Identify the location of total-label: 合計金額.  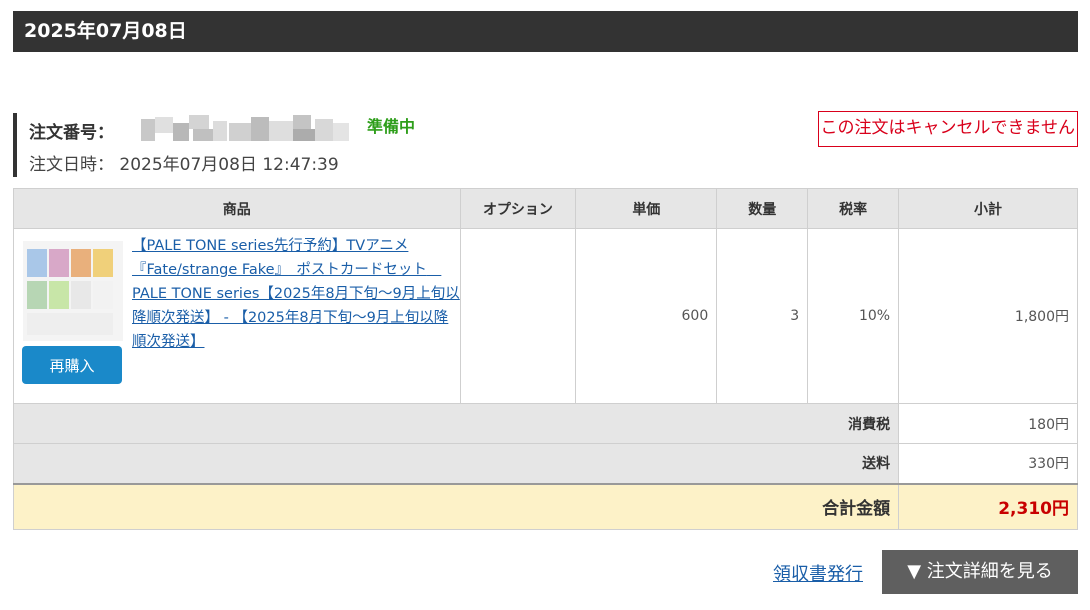
(456, 506).